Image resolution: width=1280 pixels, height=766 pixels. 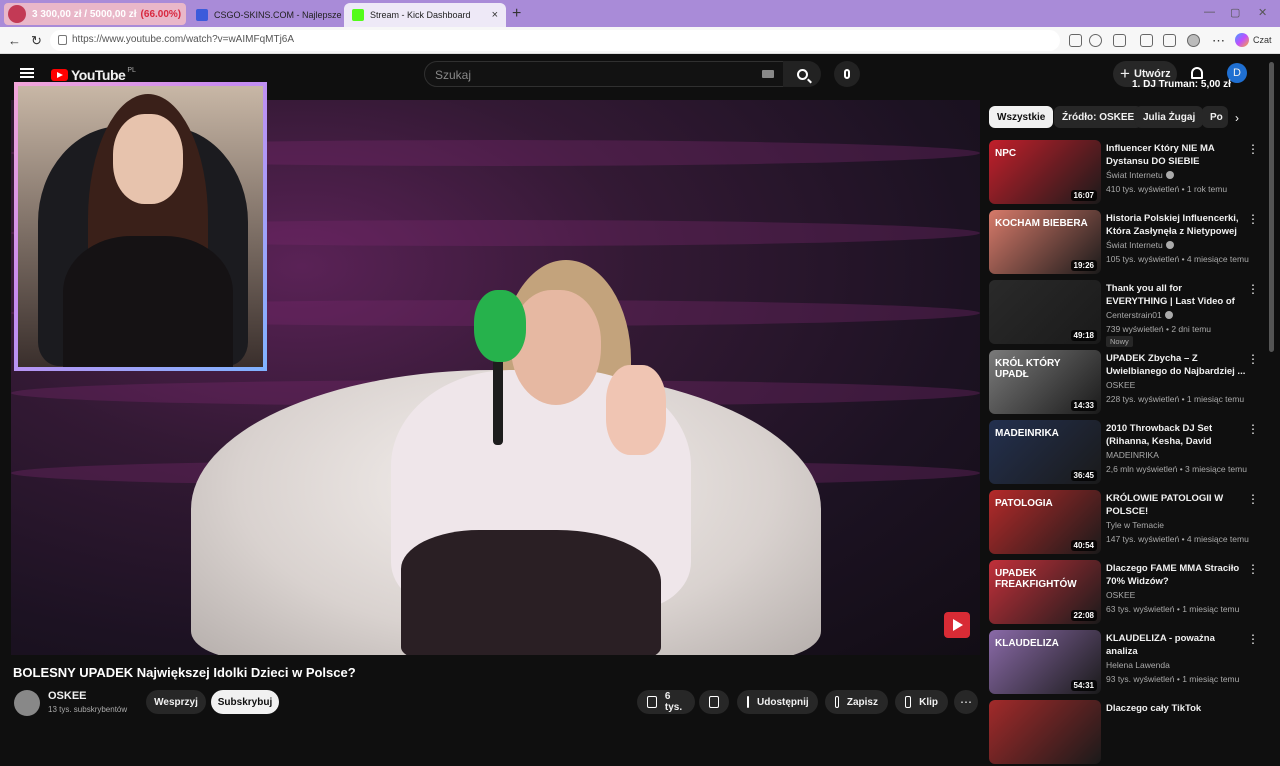 I want to click on favorite-star-icon, so click(x=1095, y=40).